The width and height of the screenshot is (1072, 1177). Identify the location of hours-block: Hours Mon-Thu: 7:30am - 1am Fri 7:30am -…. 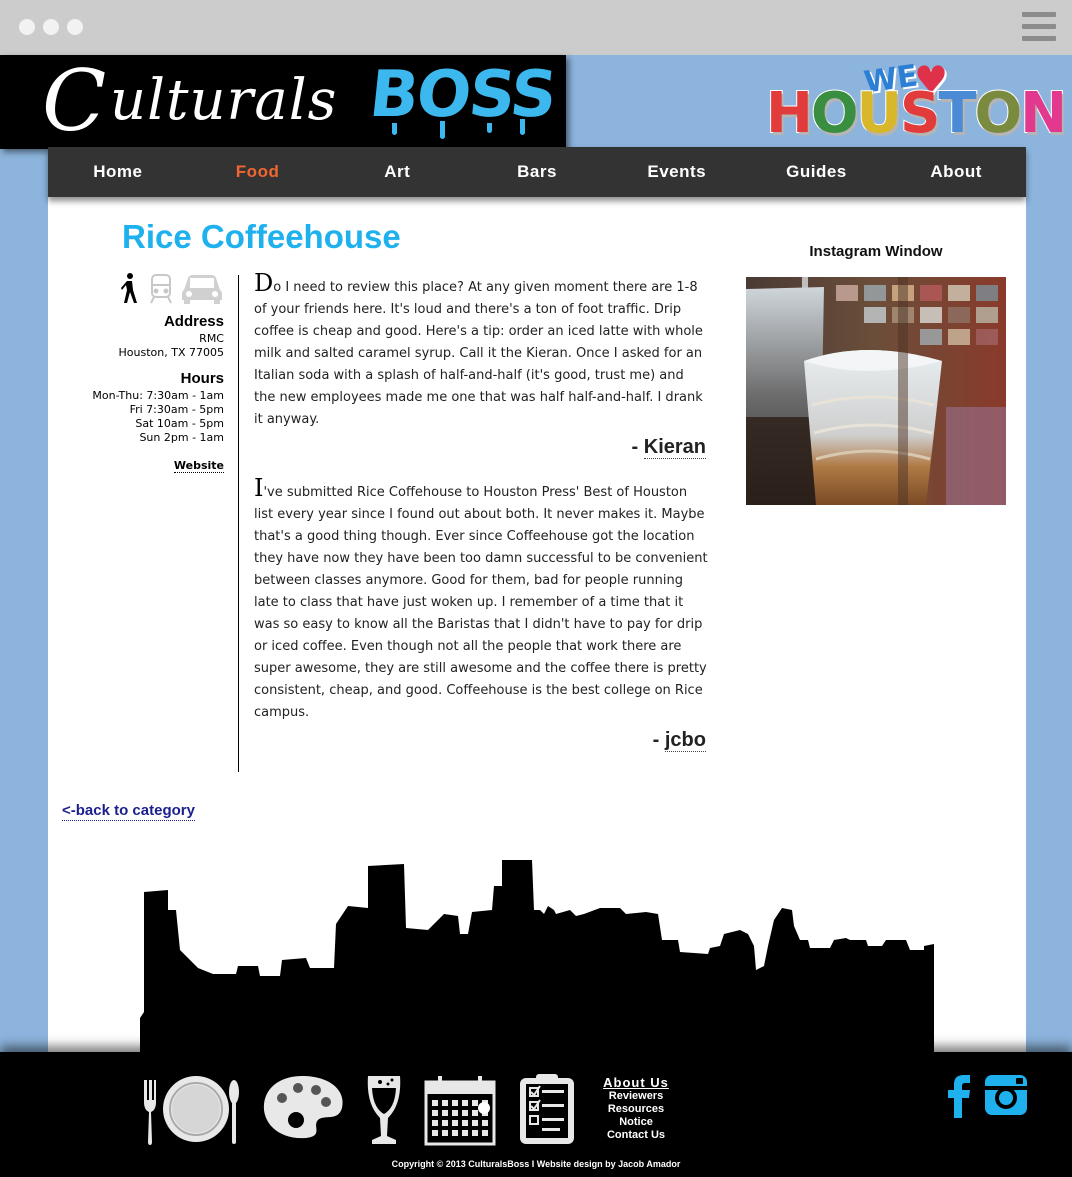
(142, 407).